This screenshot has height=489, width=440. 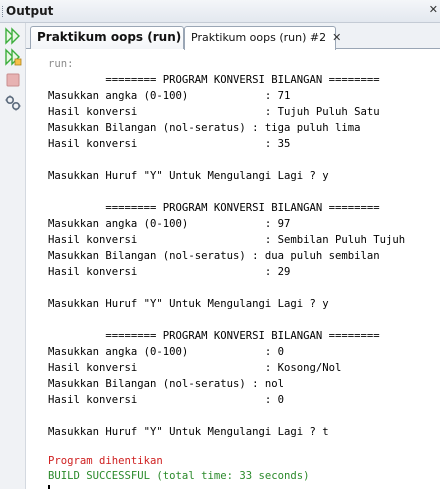 I want to click on text-caret, so click(x=49, y=487).